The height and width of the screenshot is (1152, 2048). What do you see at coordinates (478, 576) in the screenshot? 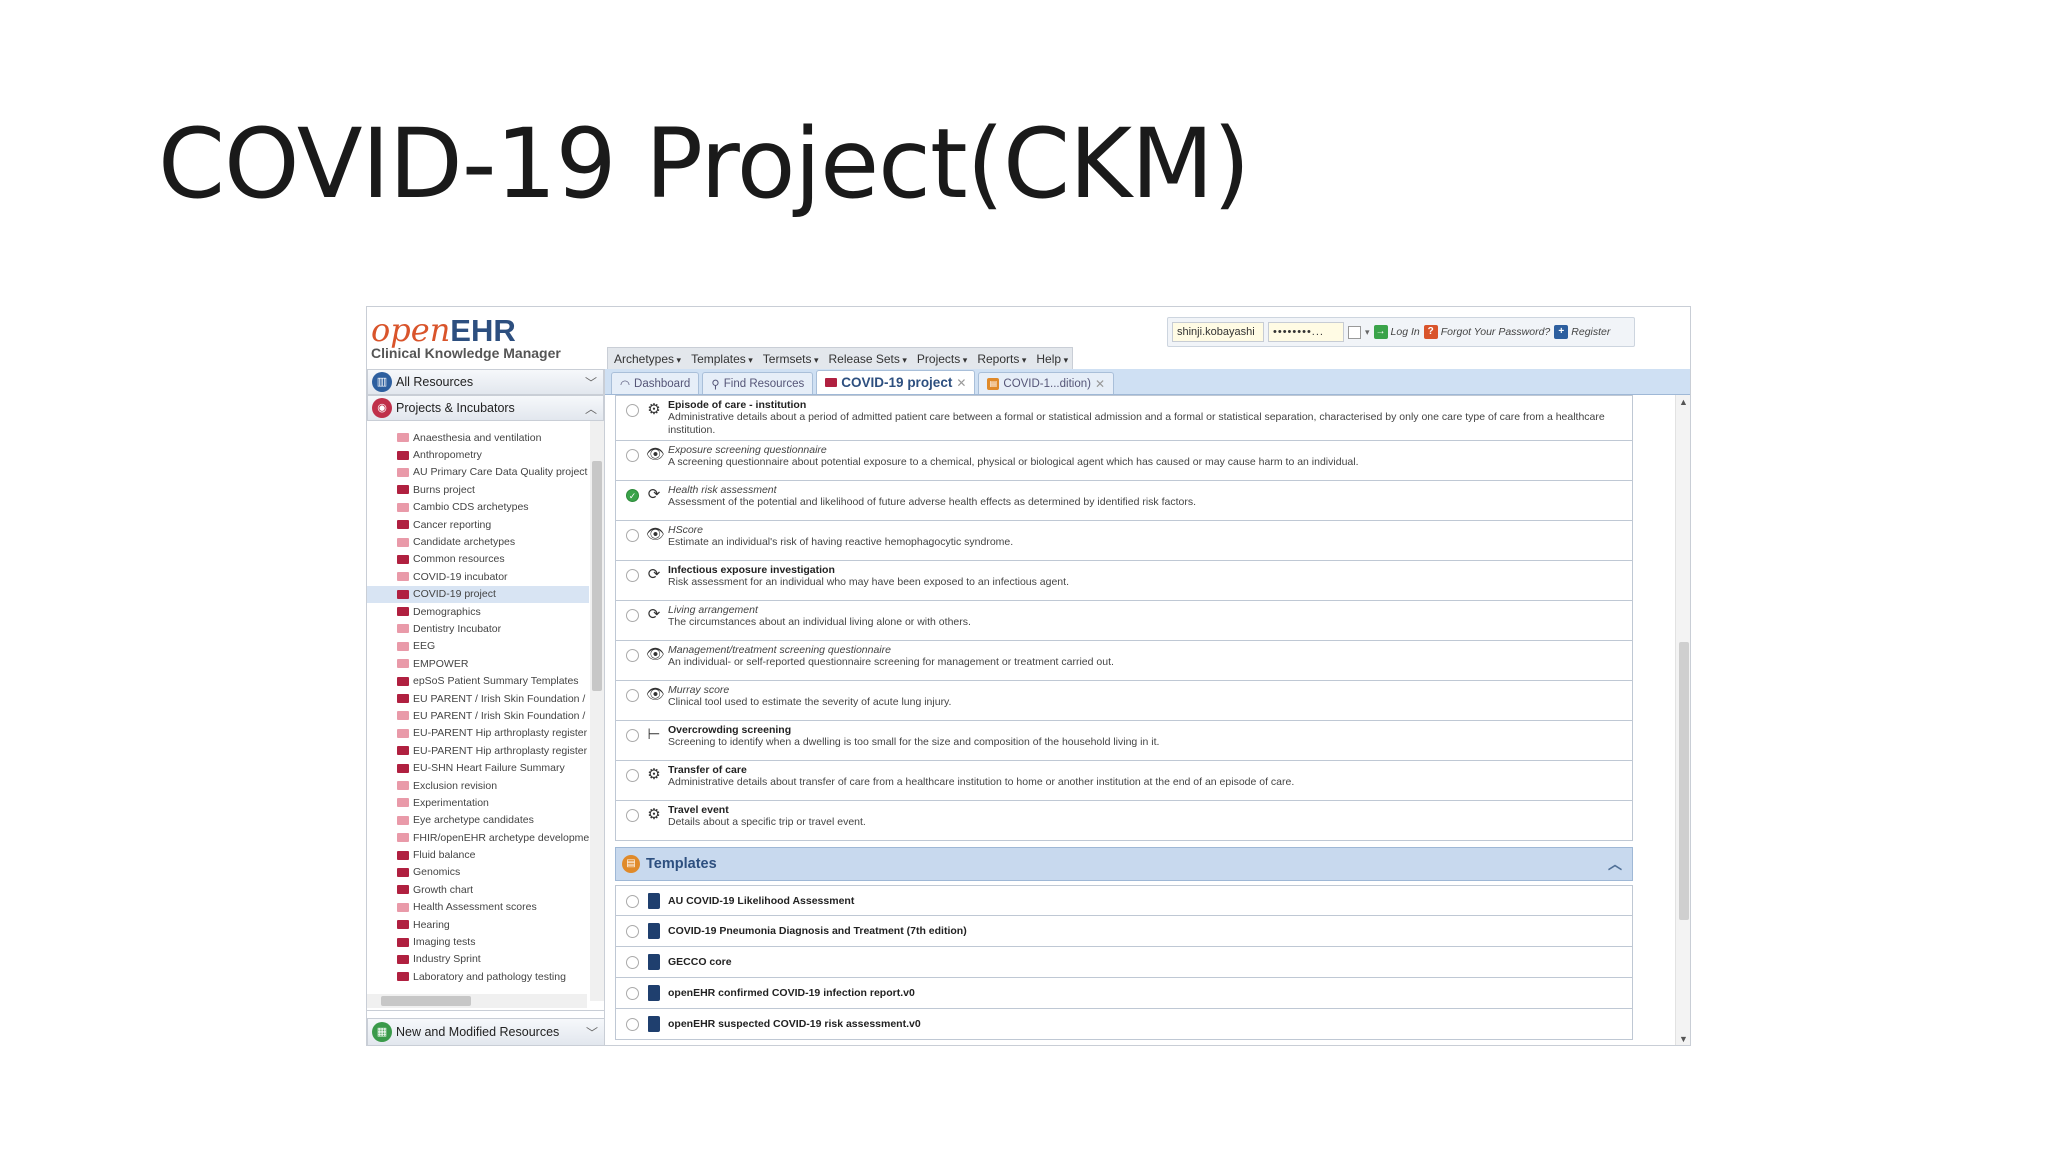
I see `sidebar-item-project: COVID-19 incubator` at bounding box center [478, 576].